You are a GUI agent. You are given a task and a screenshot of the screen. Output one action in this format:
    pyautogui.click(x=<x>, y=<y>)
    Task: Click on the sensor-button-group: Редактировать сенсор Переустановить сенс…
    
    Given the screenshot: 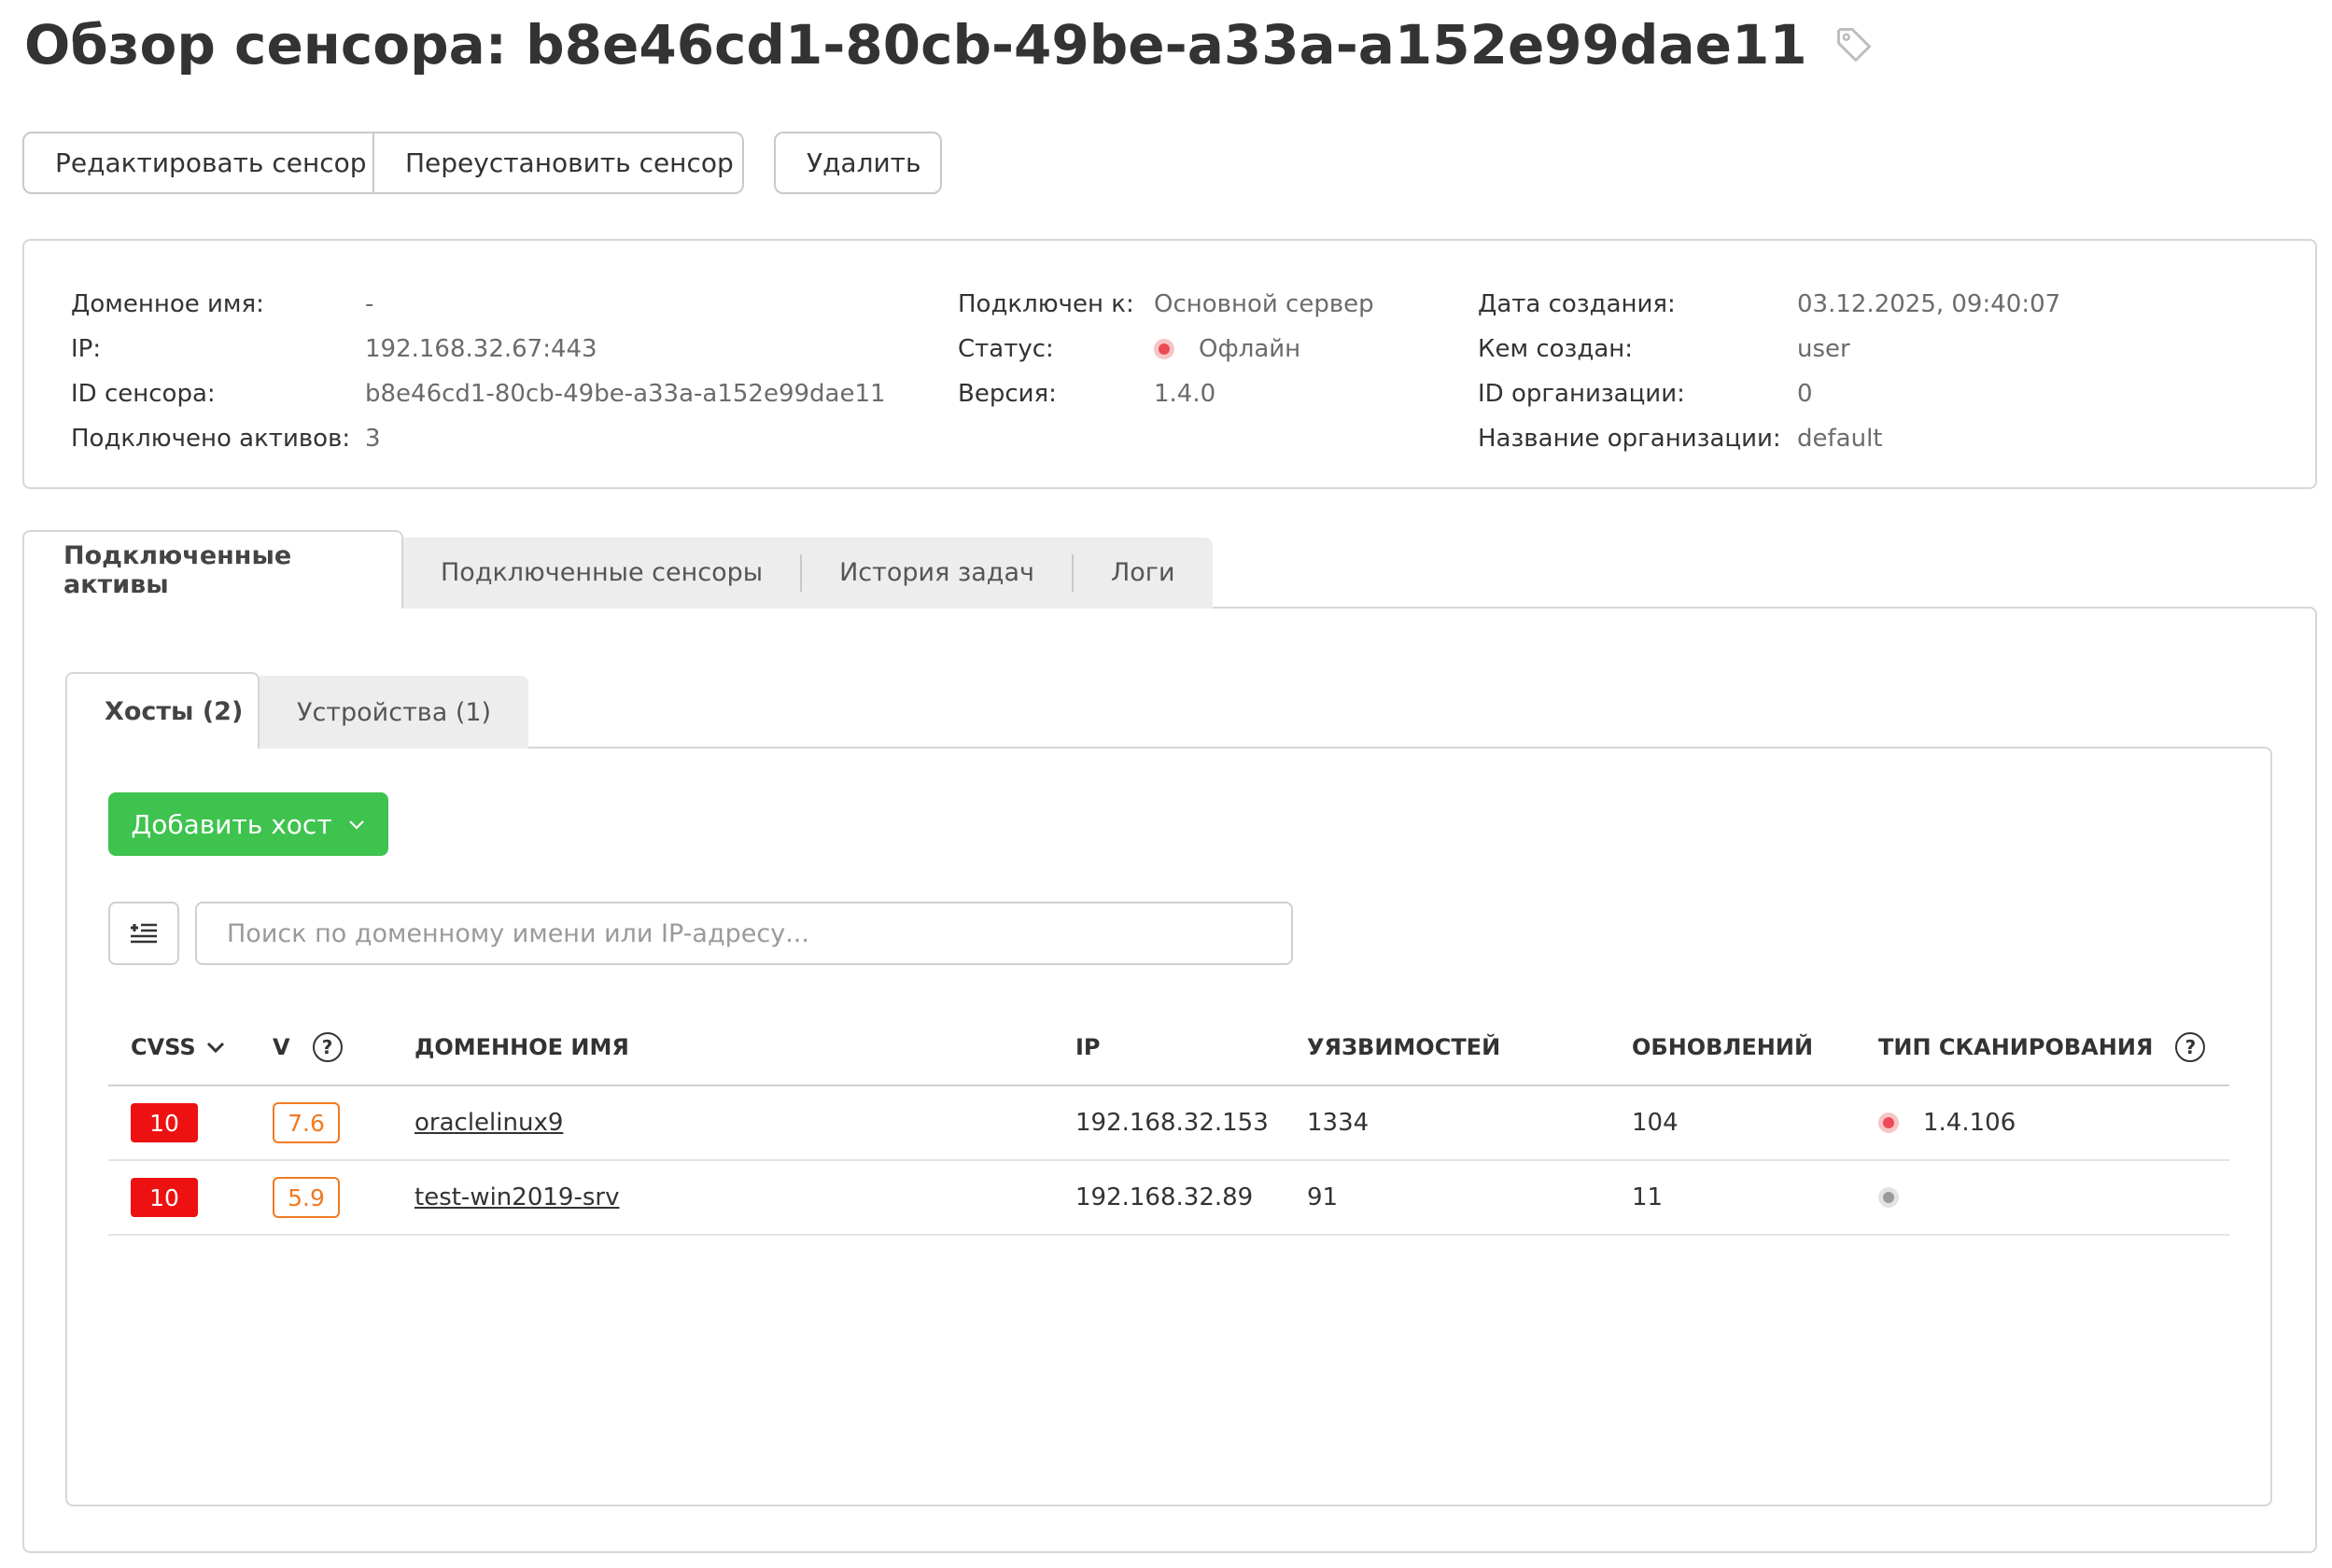 What is the action you would take?
    pyautogui.click(x=383, y=163)
    